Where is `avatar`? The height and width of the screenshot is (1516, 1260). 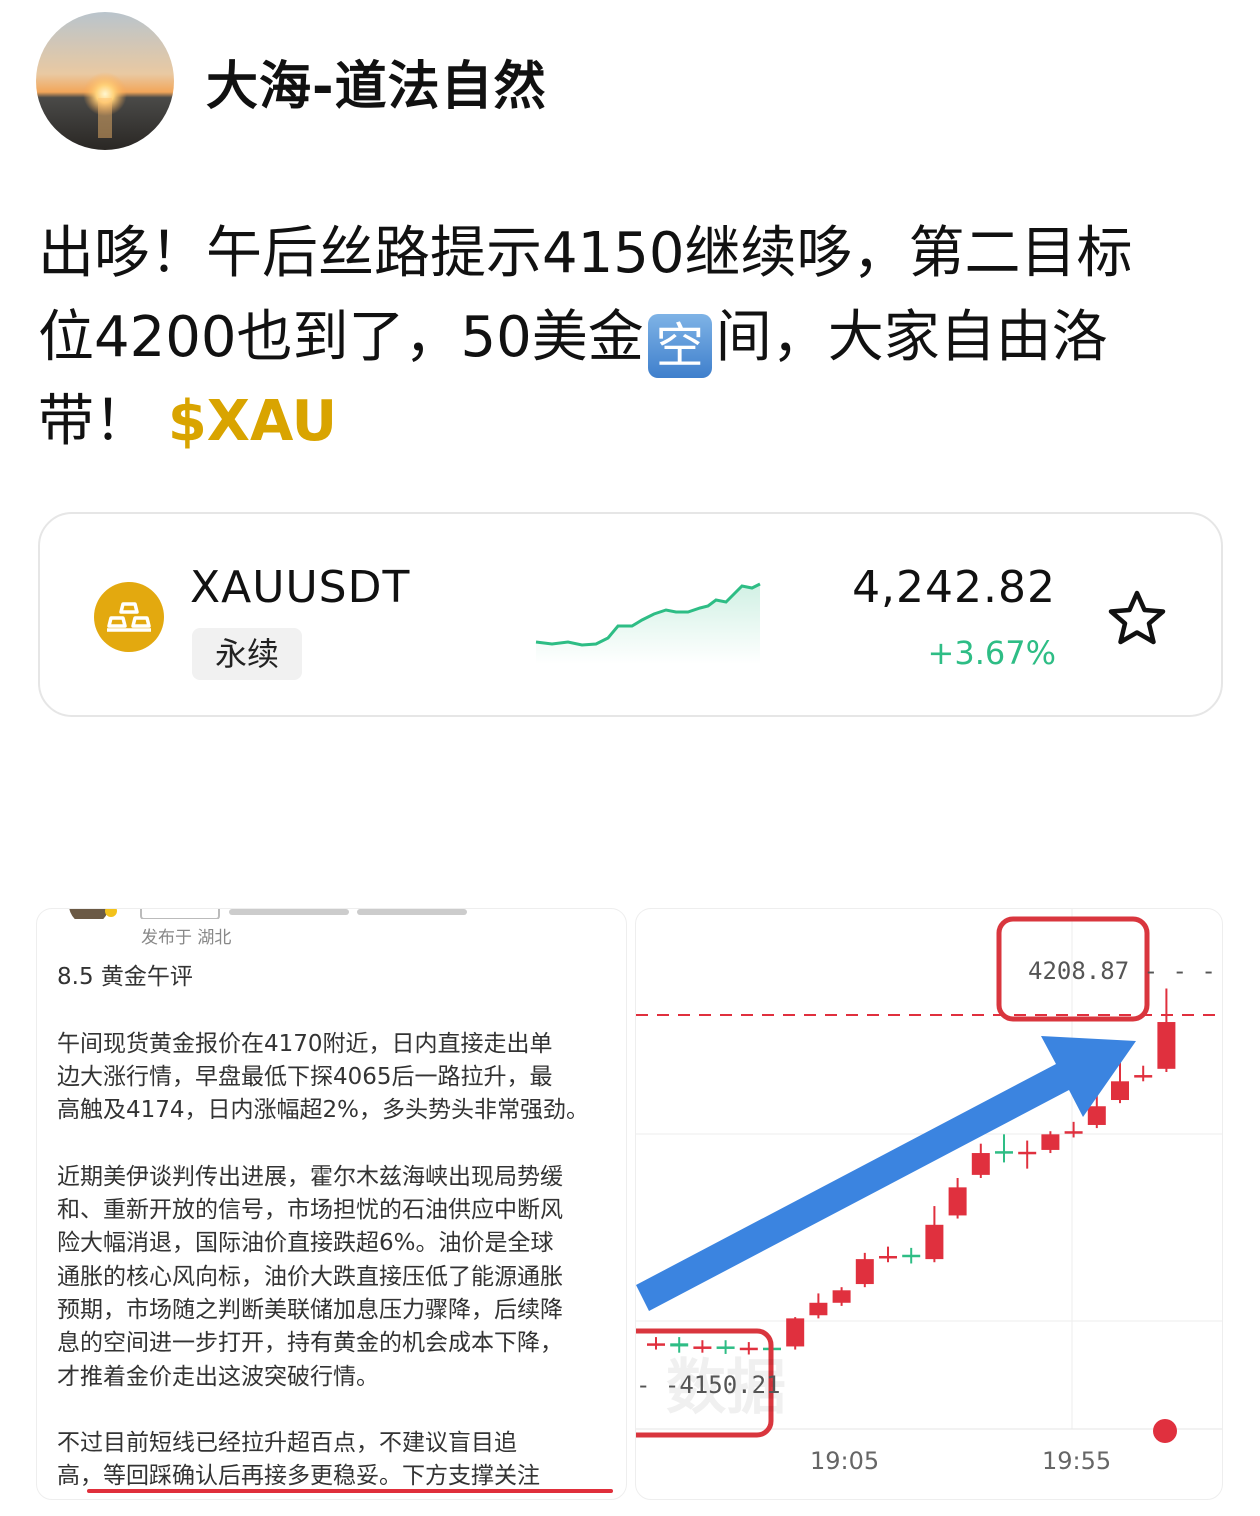 avatar is located at coordinates (105, 81).